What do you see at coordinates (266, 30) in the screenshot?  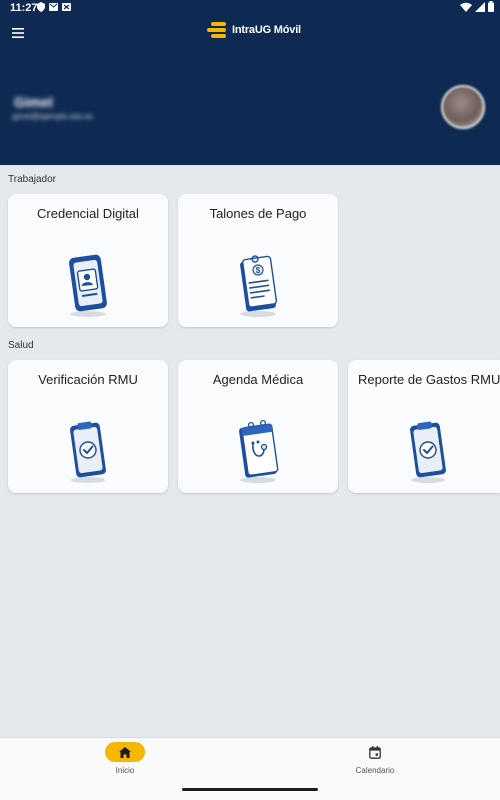 I see `app-title: IntraUG Móvil` at bounding box center [266, 30].